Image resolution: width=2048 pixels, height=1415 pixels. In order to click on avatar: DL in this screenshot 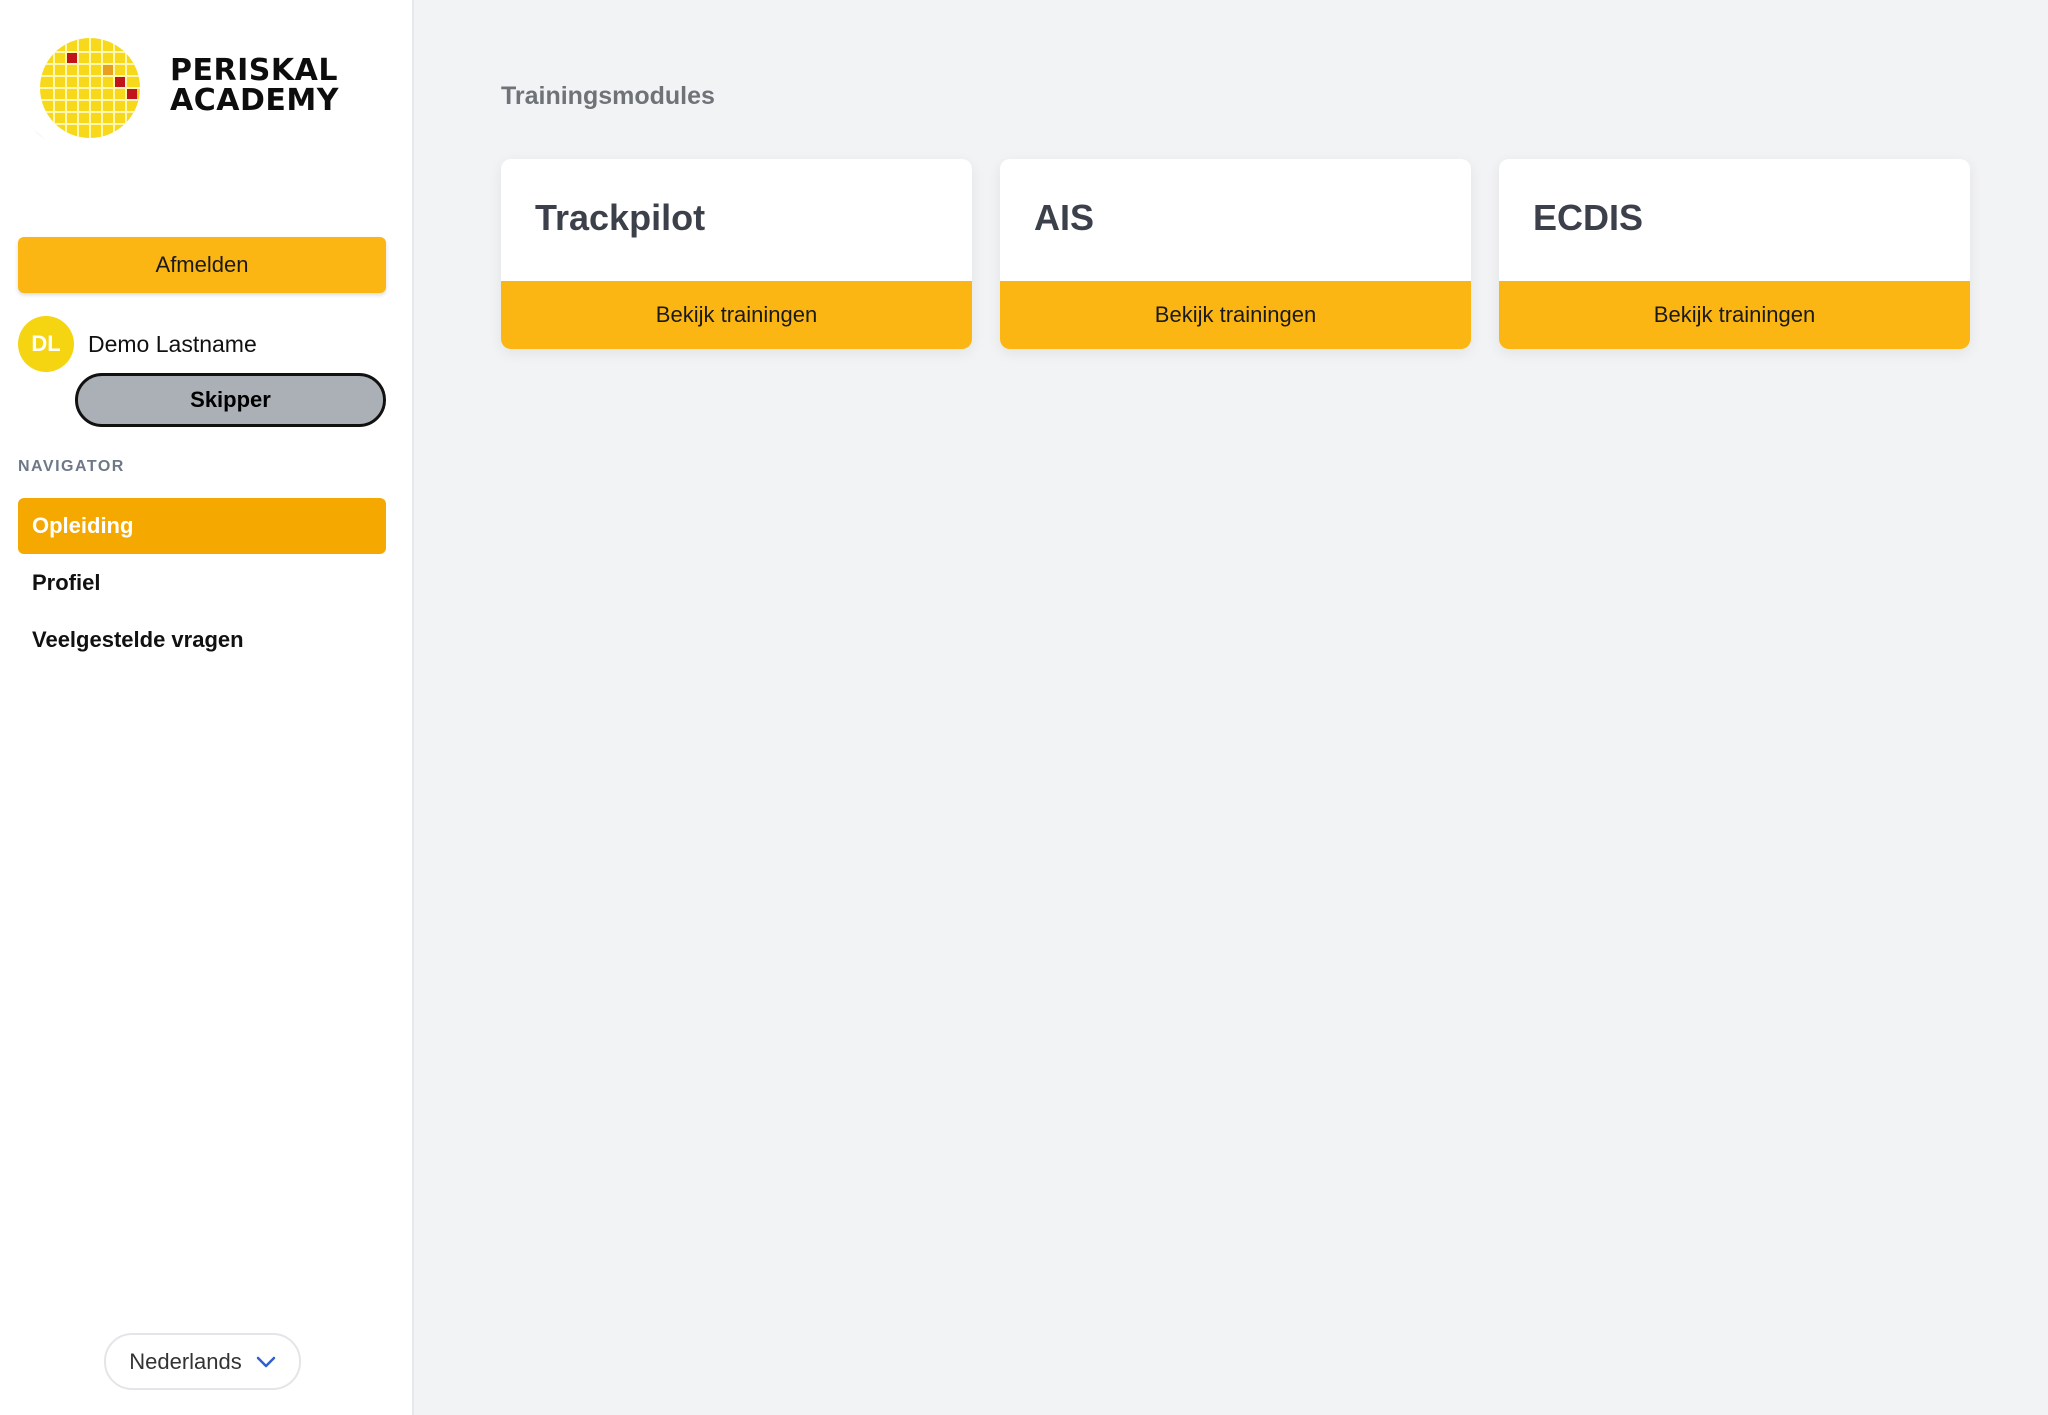, I will do `click(46, 344)`.